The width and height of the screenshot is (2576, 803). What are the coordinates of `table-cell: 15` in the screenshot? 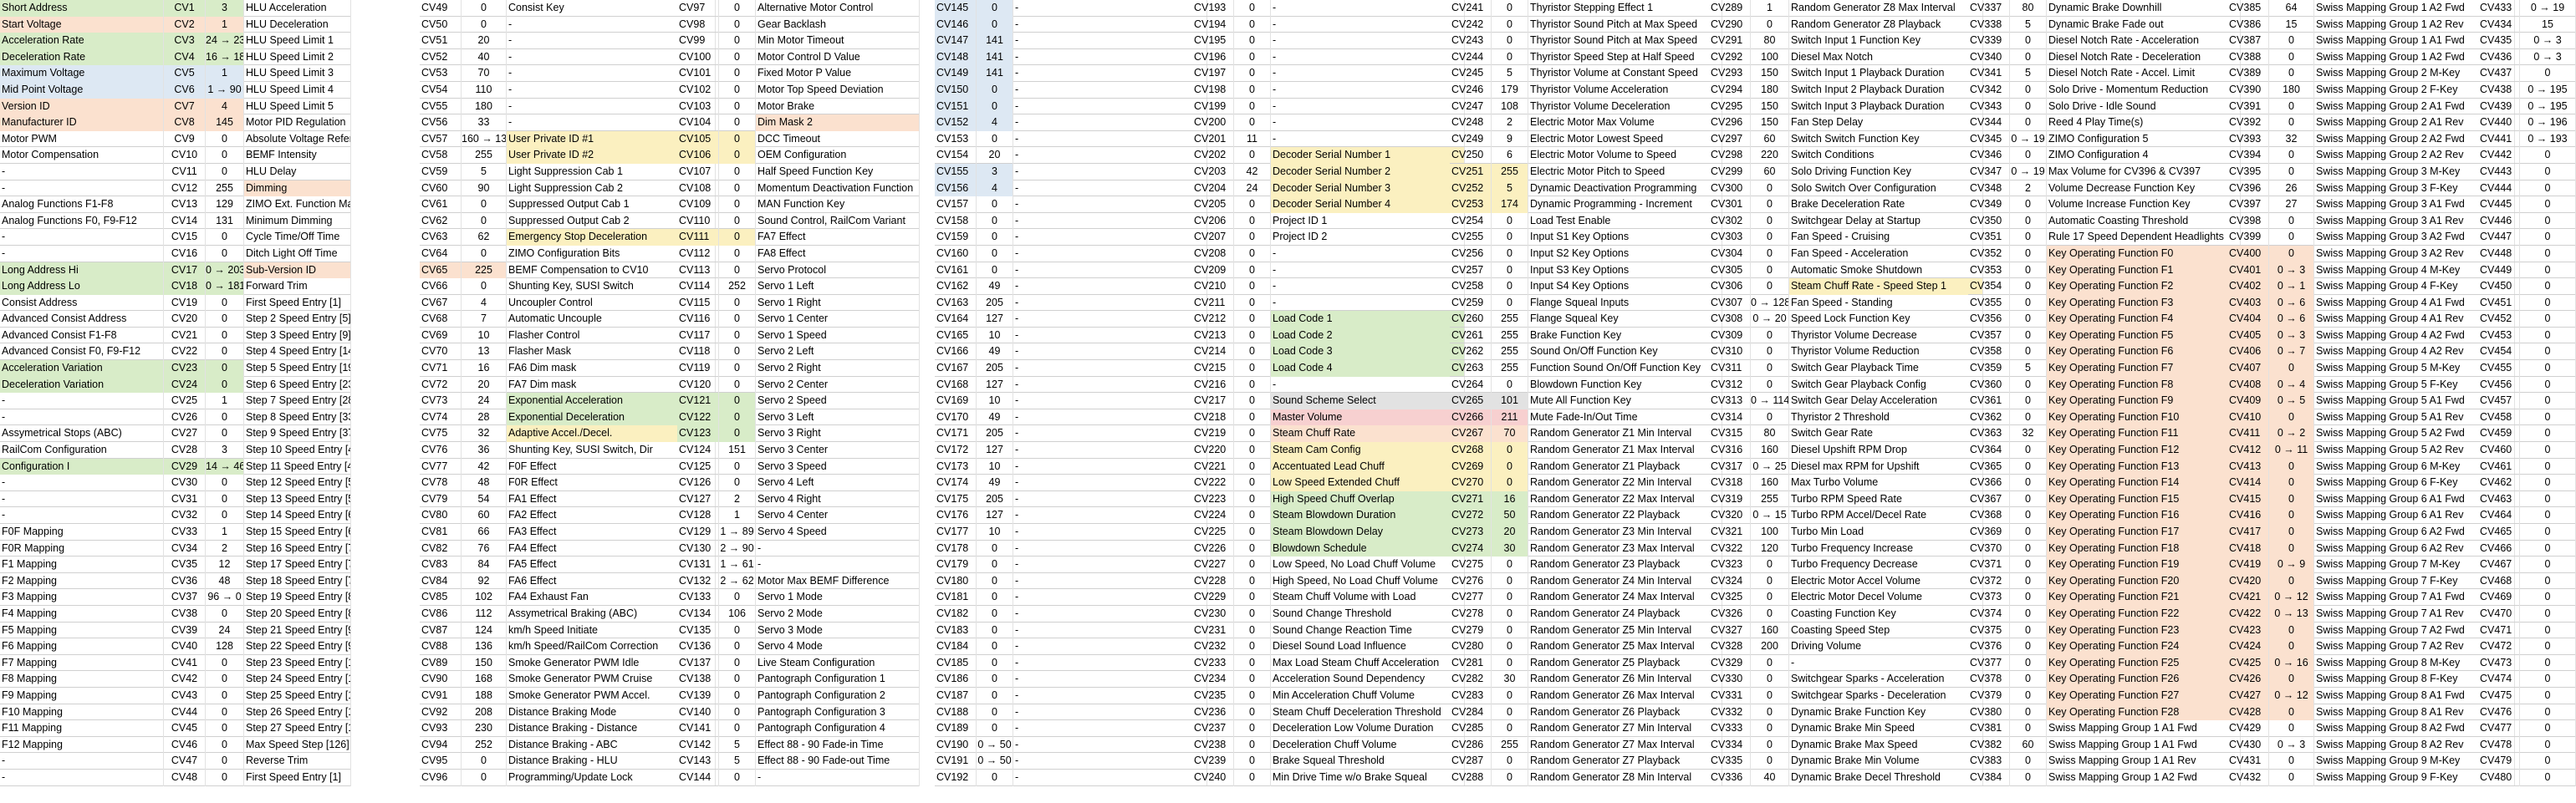 It's located at (2291, 24).